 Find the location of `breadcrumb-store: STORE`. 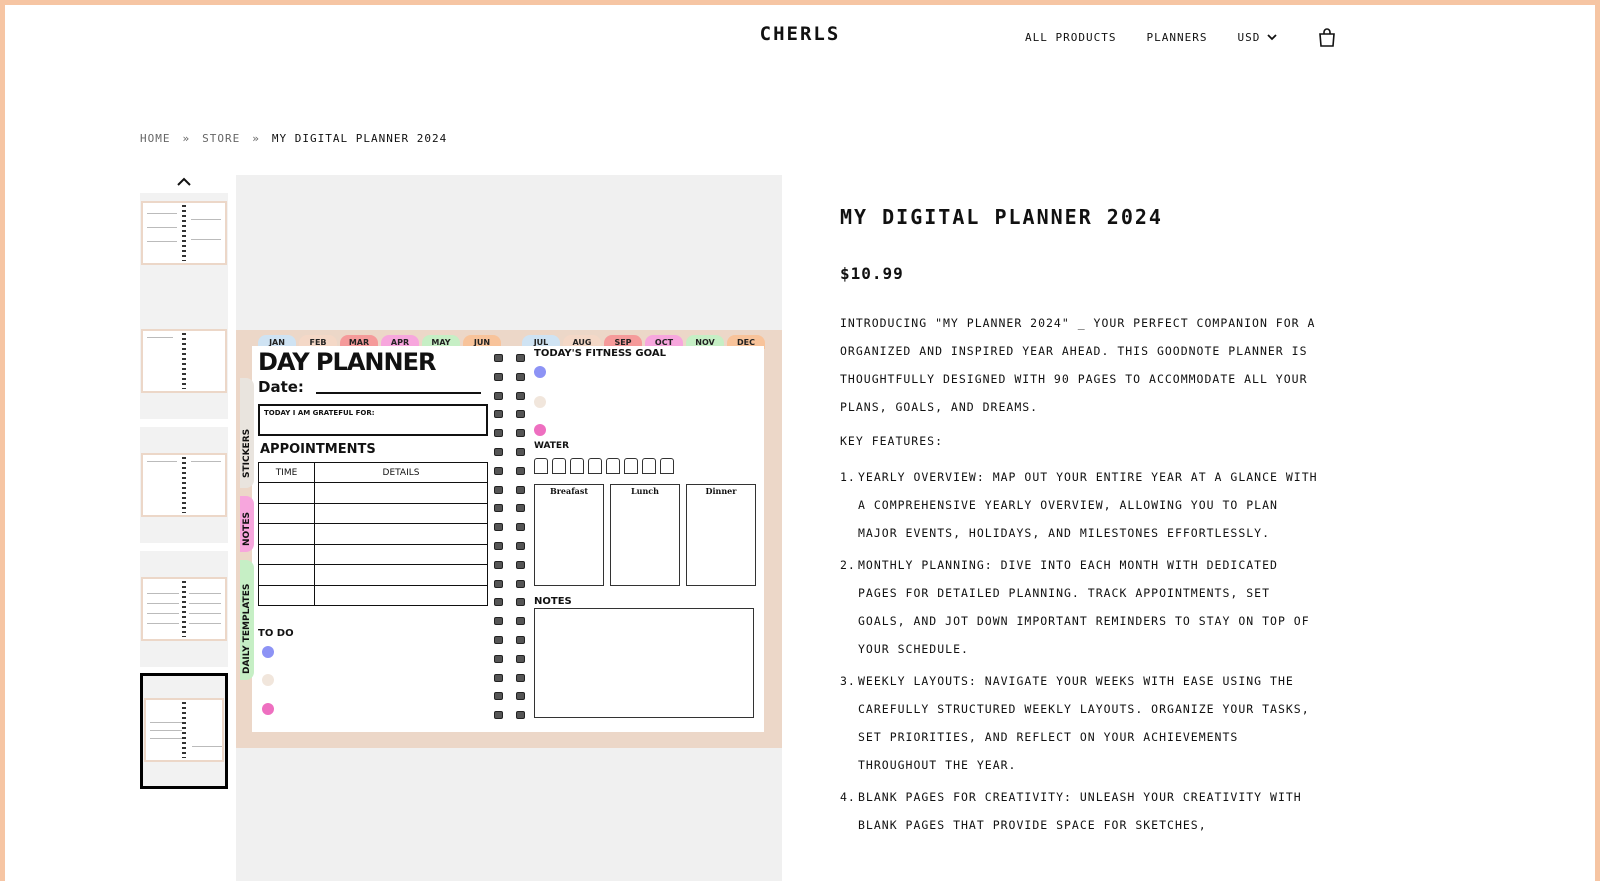

breadcrumb-store: STORE is located at coordinates (221, 138).